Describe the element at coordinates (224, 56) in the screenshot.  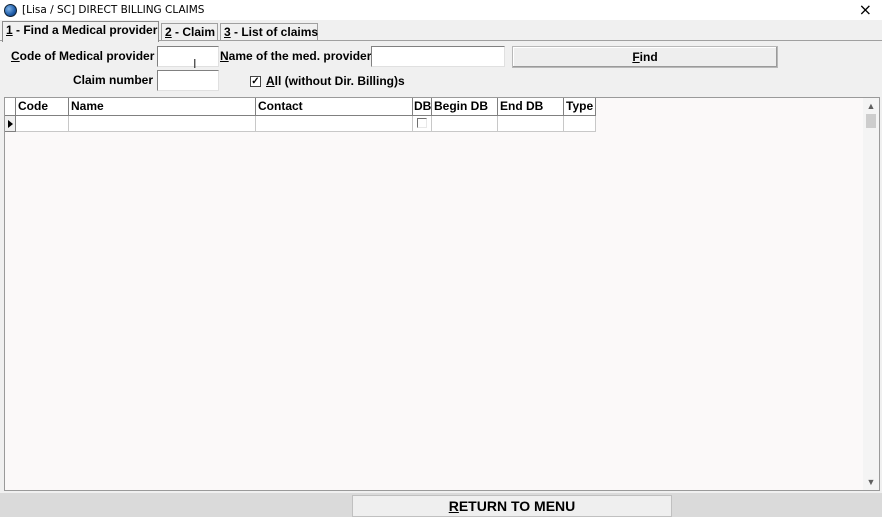
I see `label-mnemonic: N` at that location.